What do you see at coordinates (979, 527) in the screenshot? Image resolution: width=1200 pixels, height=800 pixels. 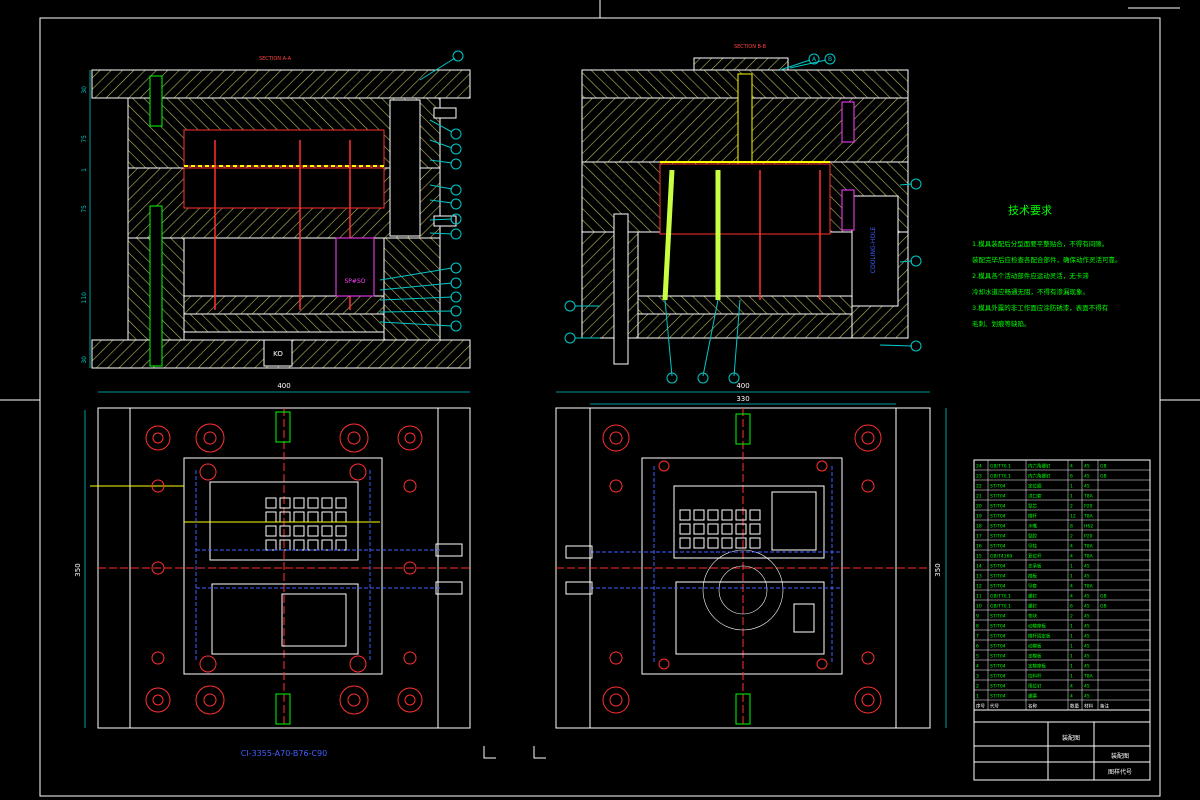 I see `bom-cell: 18` at bounding box center [979, 527].